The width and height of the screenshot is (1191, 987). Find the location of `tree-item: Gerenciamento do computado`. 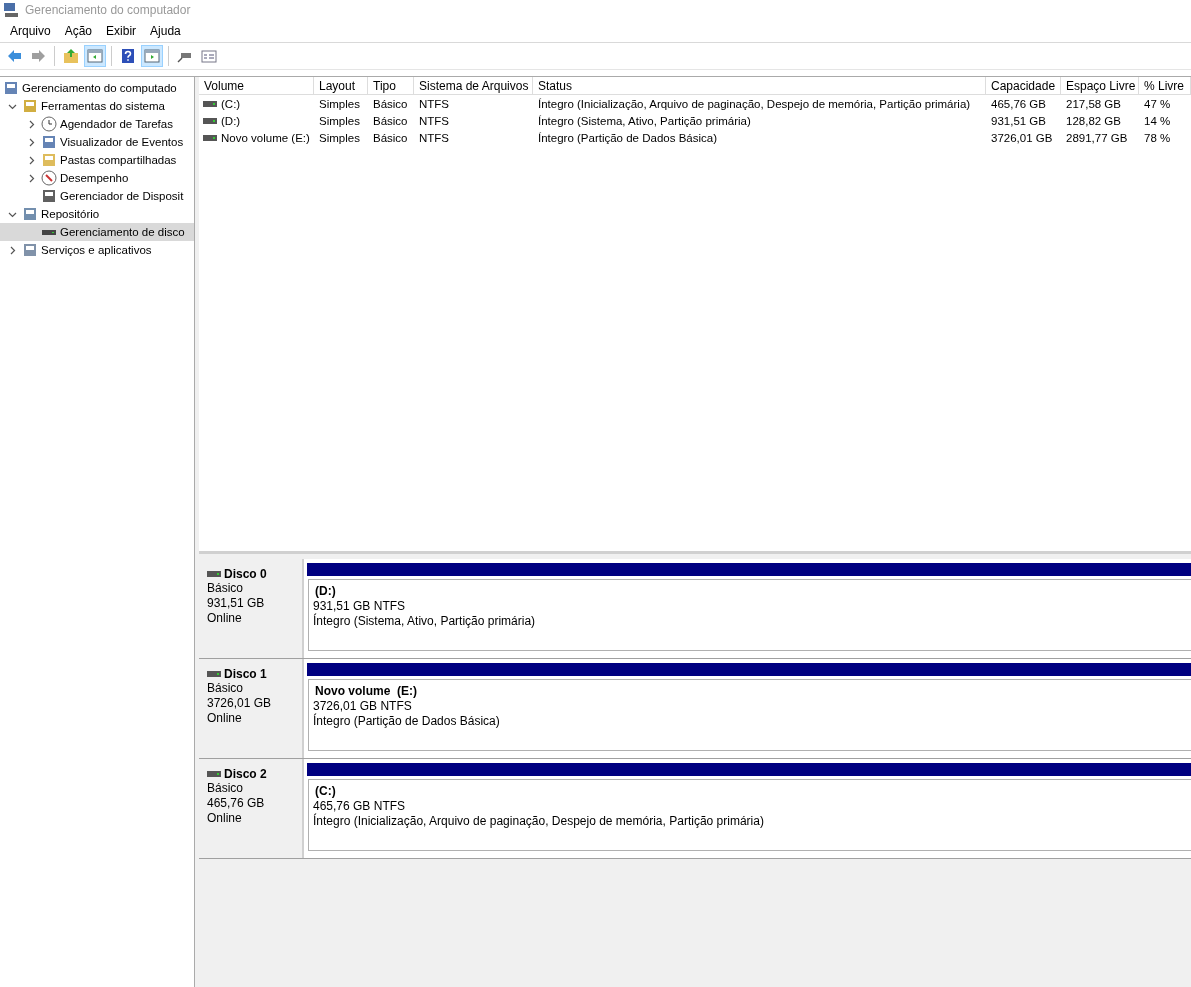

tree-item: Gerenciamento do computado is located at coordinates (97, 88).